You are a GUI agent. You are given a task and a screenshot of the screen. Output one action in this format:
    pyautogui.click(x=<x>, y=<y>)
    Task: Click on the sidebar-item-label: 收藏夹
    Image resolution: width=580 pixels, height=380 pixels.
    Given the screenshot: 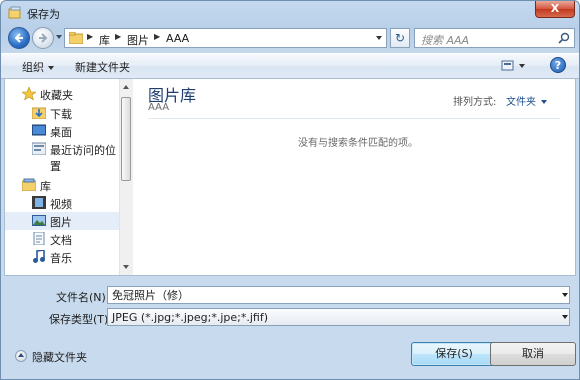 What is the action you would take?
    pyautogui.click(x=56, y=95)
    